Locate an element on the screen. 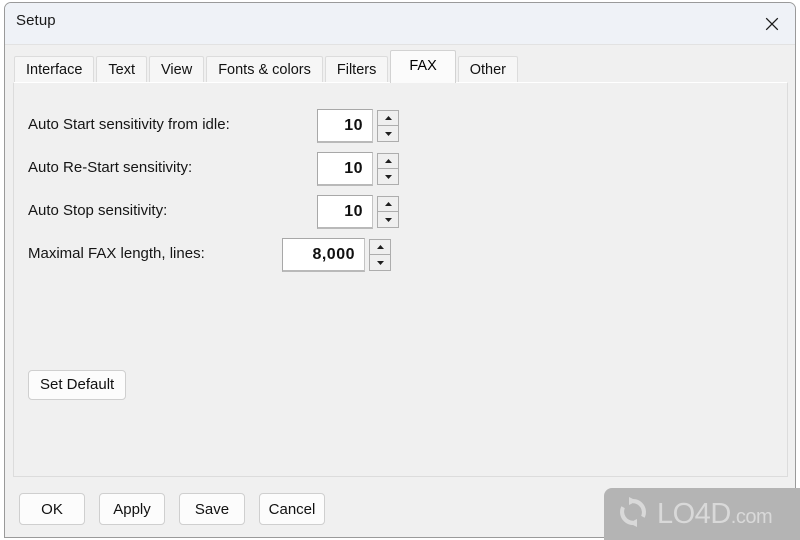  auto-restart-sensitivity-input: 10 is located at coordinates (345, 169).